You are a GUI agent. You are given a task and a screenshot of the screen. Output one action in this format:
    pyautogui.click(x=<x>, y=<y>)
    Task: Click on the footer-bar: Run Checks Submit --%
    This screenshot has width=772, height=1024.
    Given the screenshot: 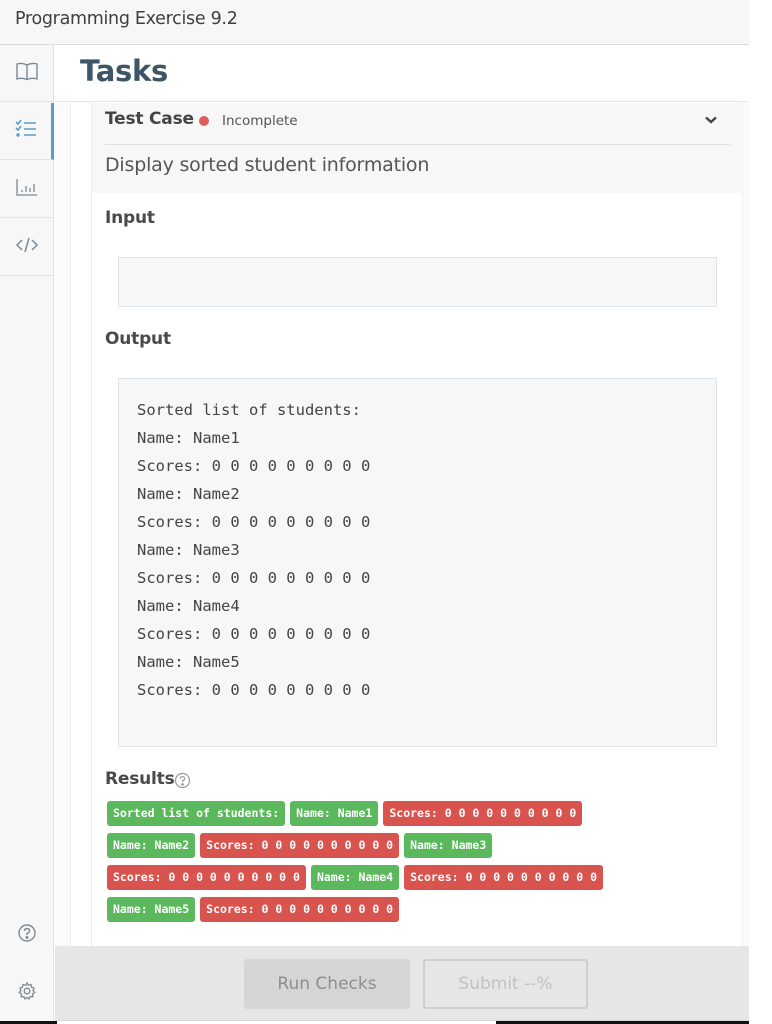 What is the action you would take?
    pyautogui.click(x=402, y=983)
    